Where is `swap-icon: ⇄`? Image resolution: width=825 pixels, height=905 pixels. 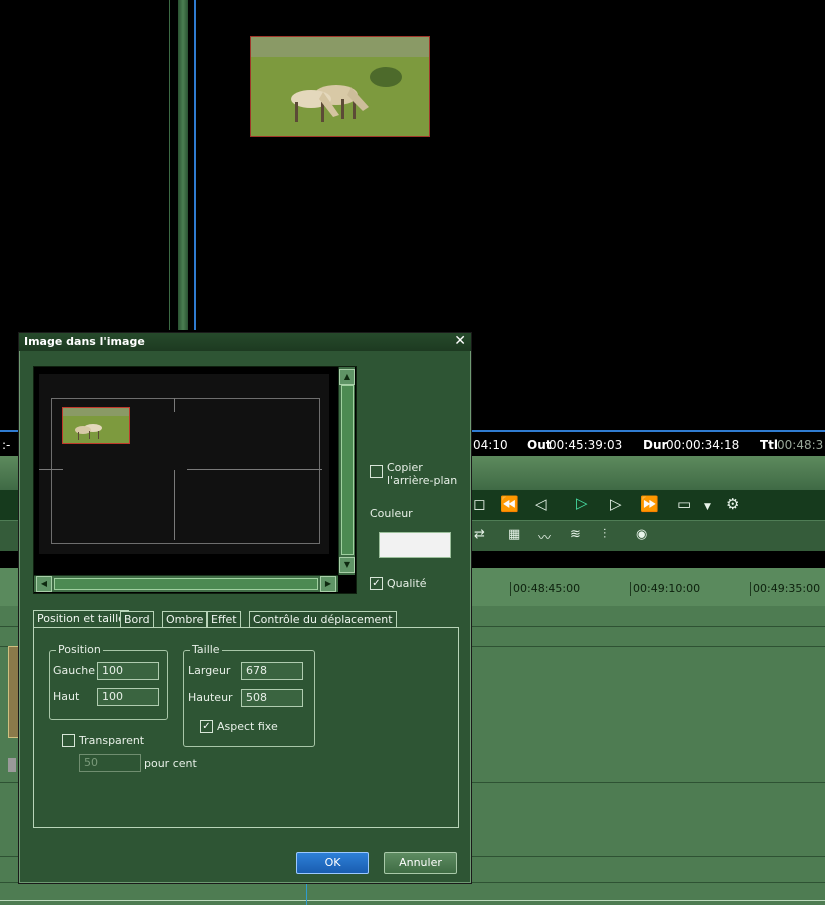 swap-icon: ⇄ is located at coordinates (479, 534).